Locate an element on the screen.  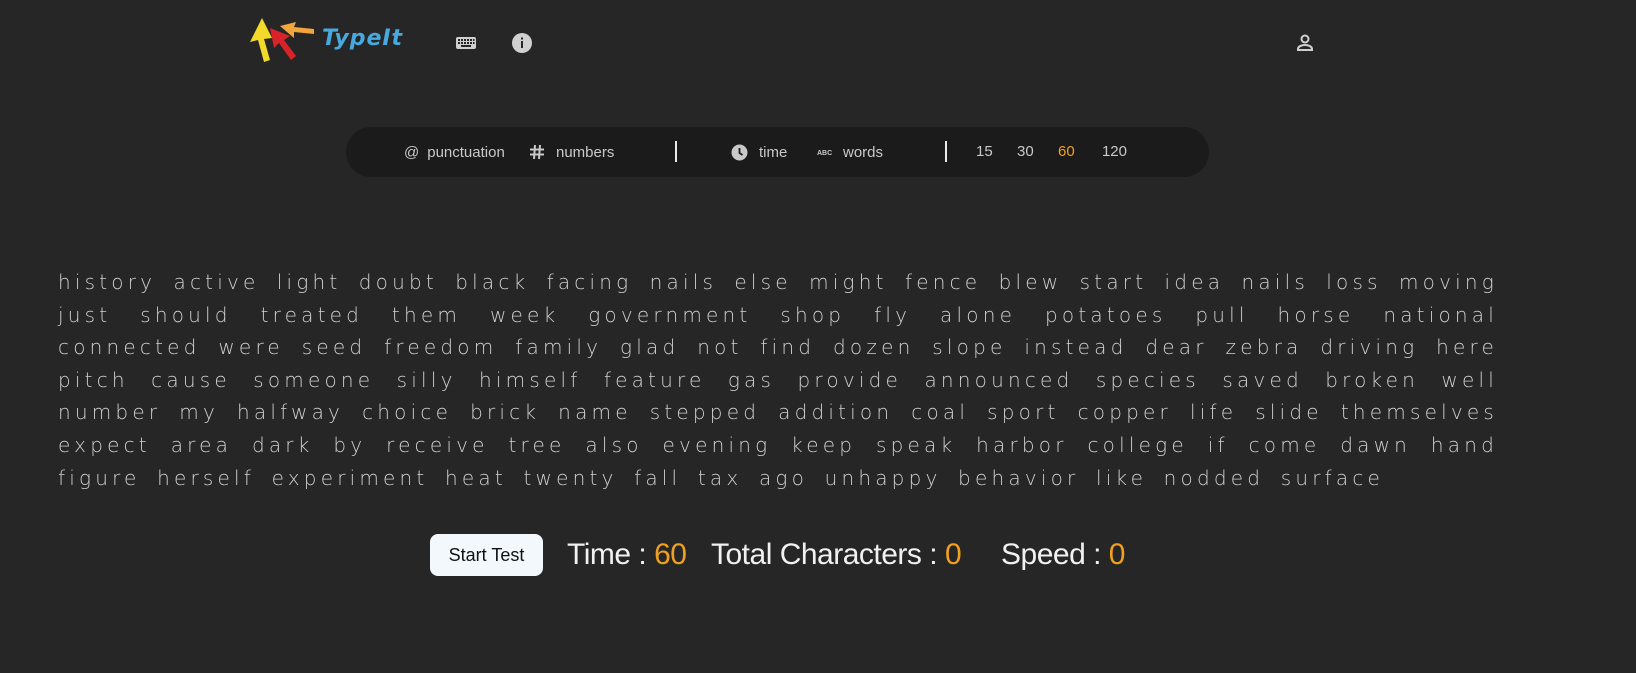
time-stat-value: 60 is located at coordinates (670, 554).